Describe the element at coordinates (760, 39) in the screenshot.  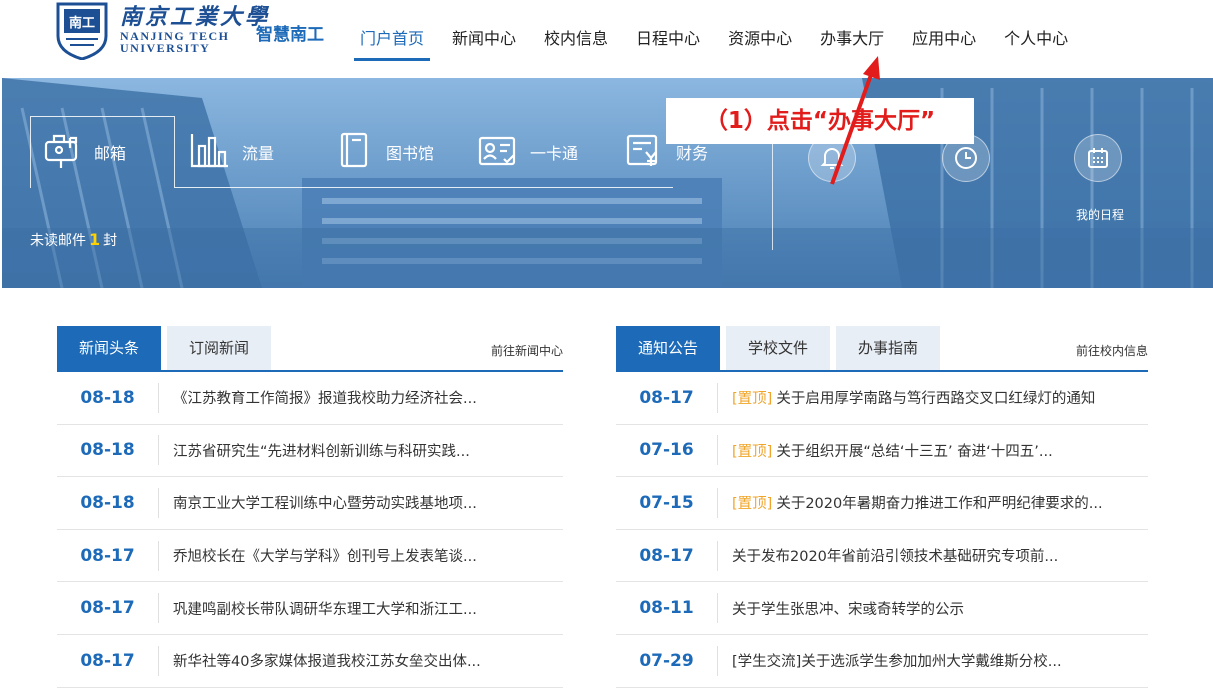
I see `nav-resource-center: 资源中心` at that location.